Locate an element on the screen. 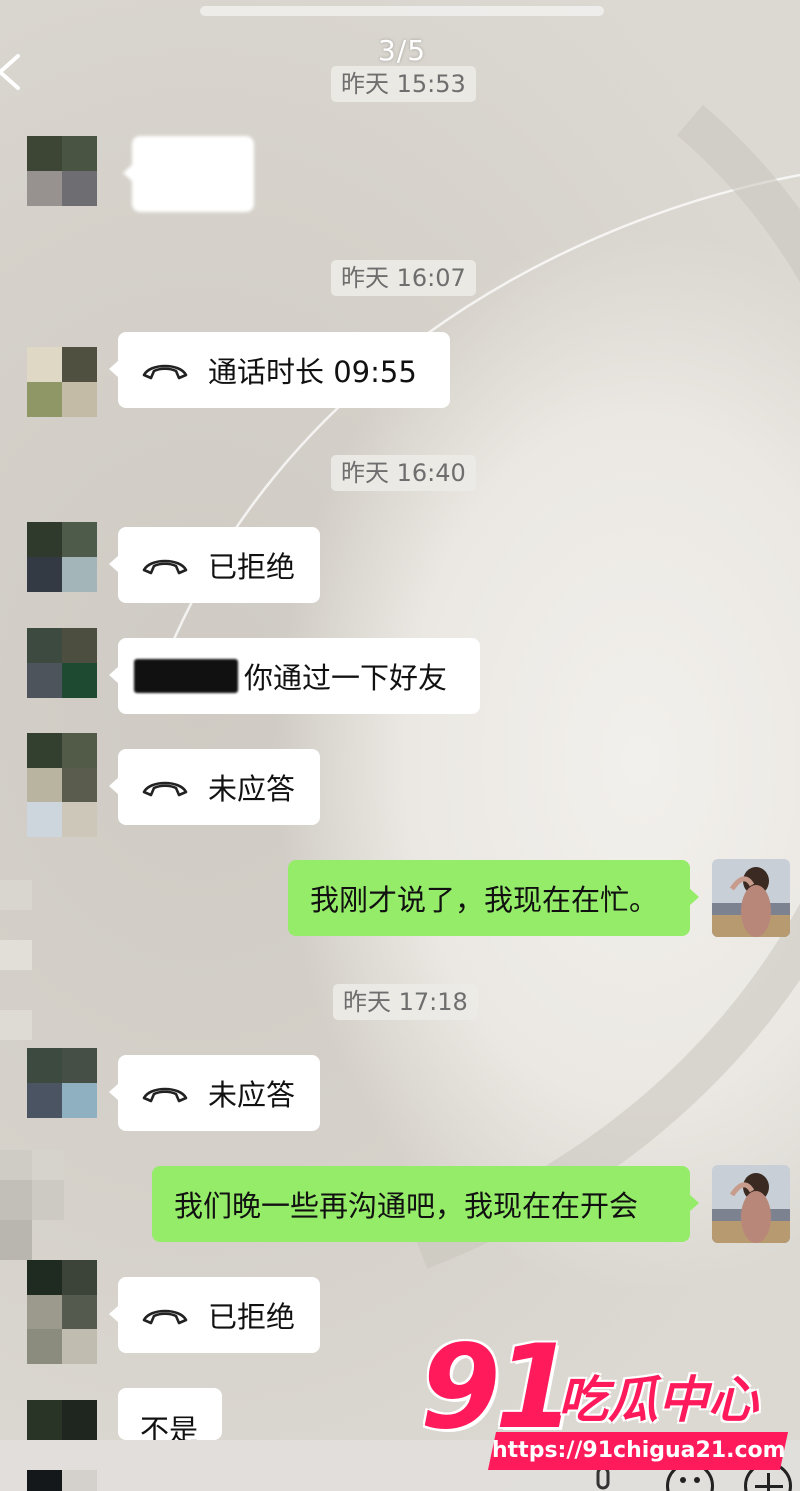 The height and width of the screenshot is (1491, 800). timestamp: 昨天 16:40 is located at coordinates (403, 473).